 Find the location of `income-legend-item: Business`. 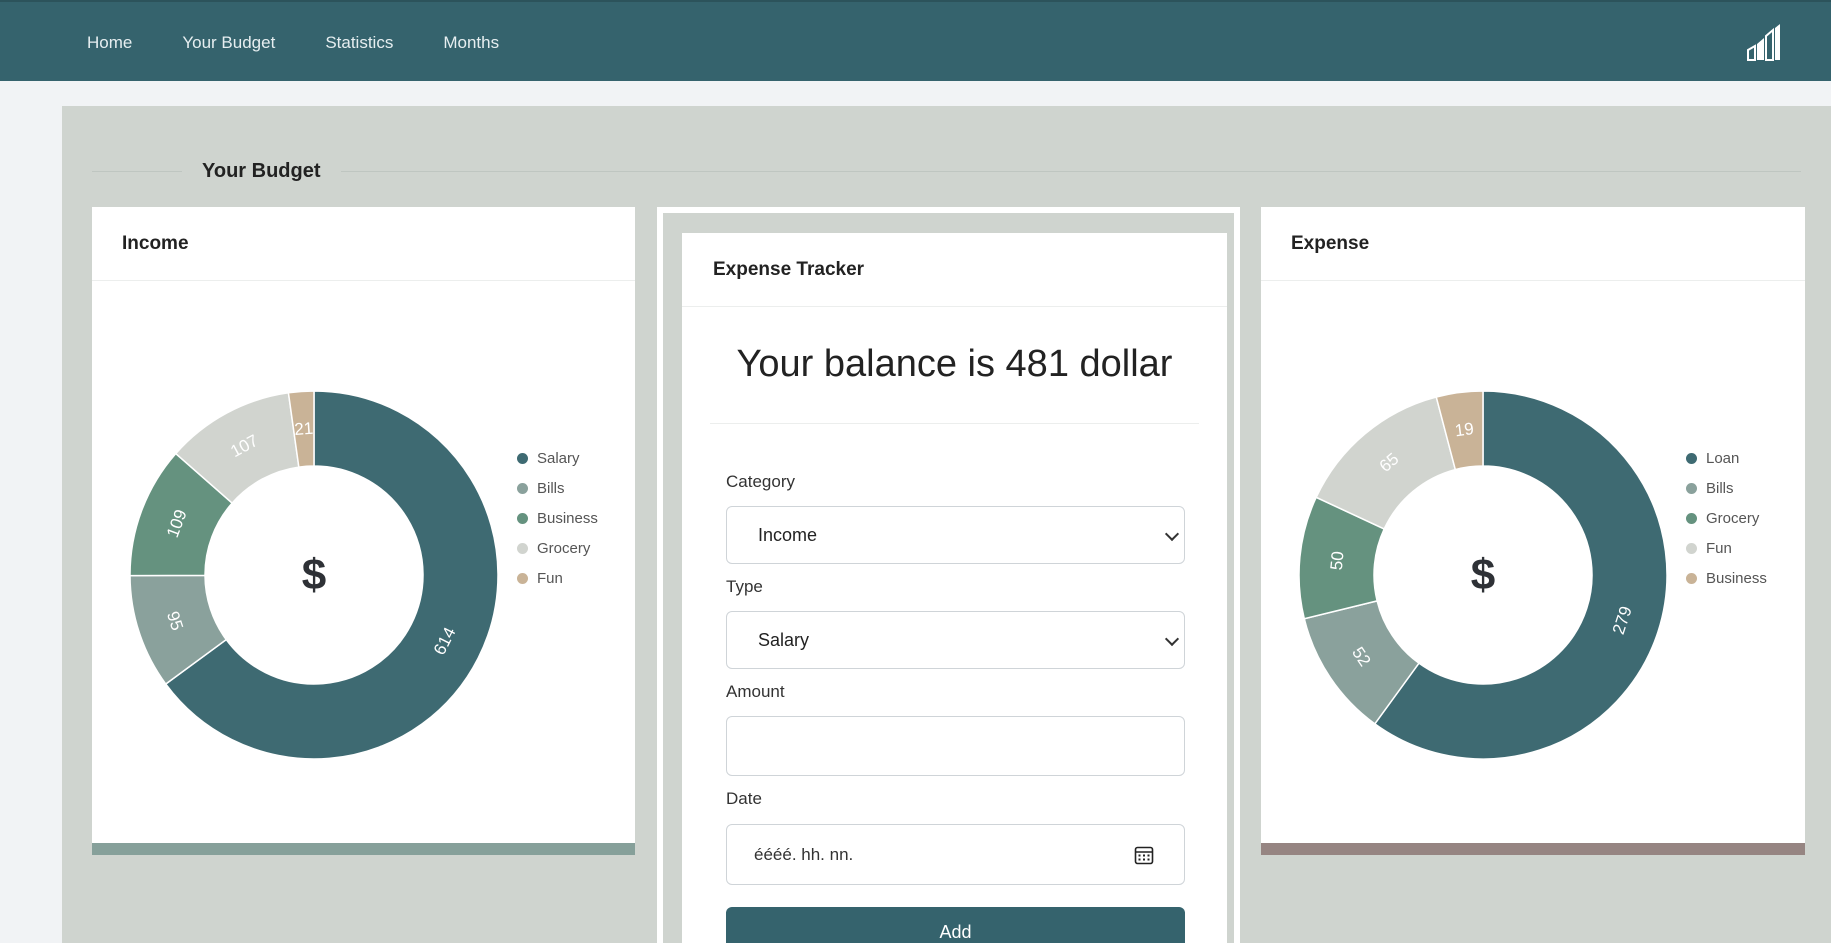

income-legend-item: Business is located at coordinates (557, 518).